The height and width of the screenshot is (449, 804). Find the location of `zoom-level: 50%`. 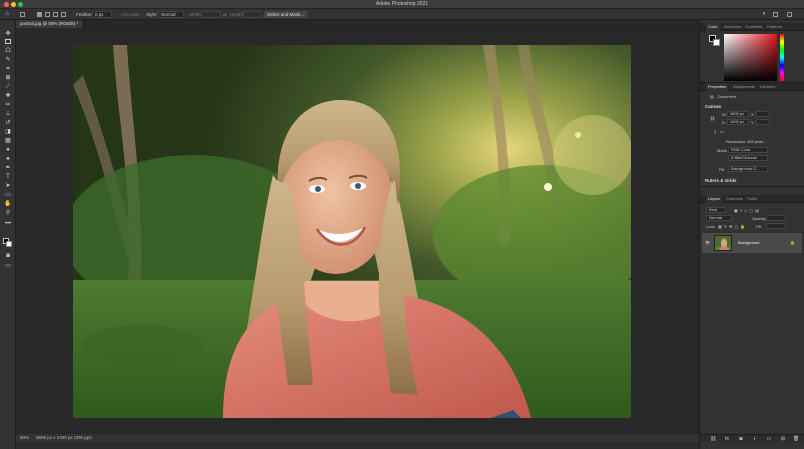

zoom-level: 50% is located at coordinates (24, 438).